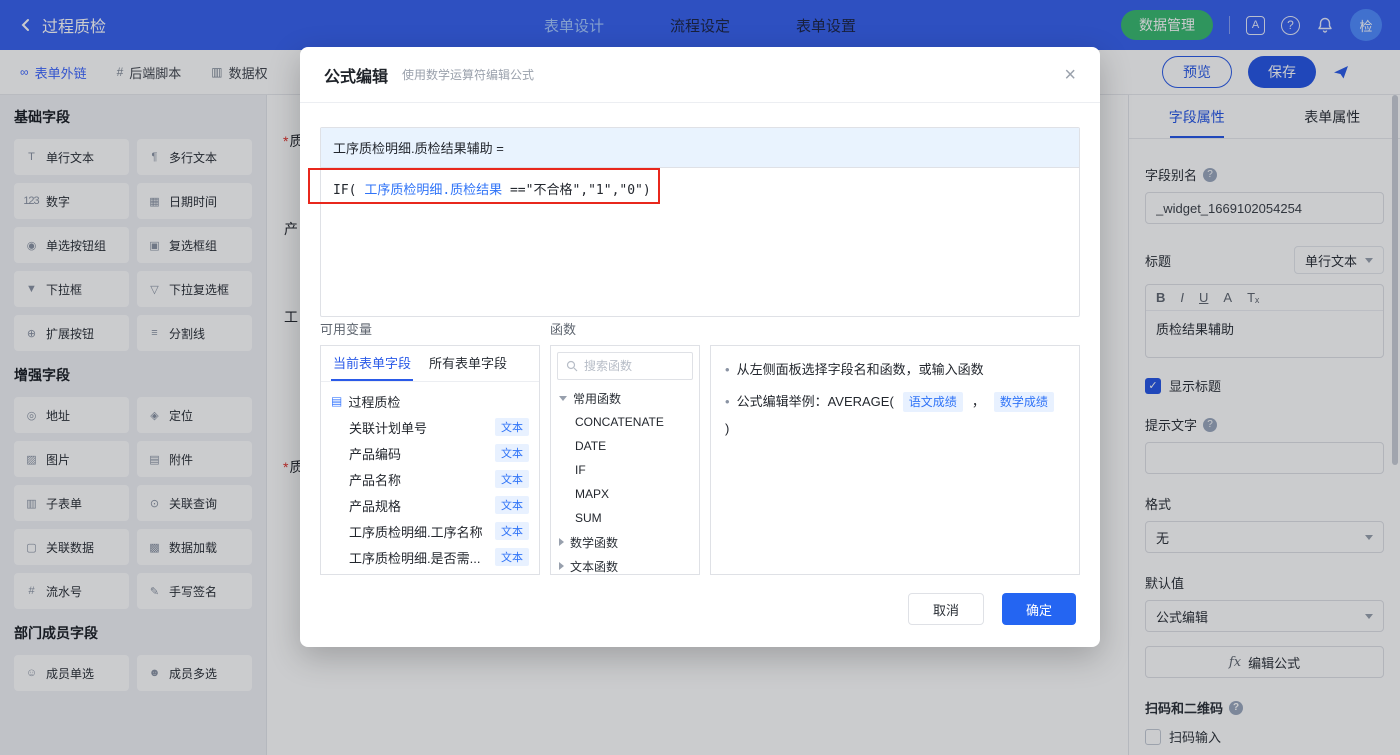 This screenshot has width=1400, height=755. What do you see at coordinates (860, 369) in the screenshot?
I see `tip-text-1: 从左侧面板选择字段名和函数，或输入函数` at bounding box center [860, 369].